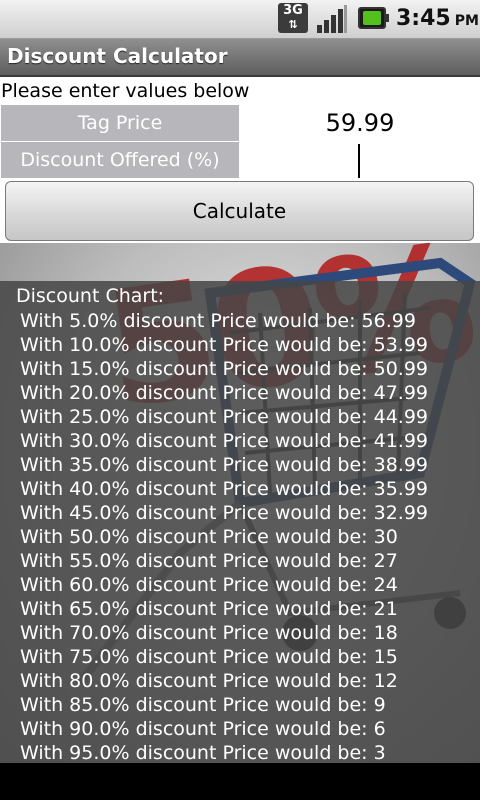 This screenshot has width=480, height=800. Describe the element at coordinates (120, 160) in the screenshot. I see `discount-label: Discount Offered (%)` at that location.